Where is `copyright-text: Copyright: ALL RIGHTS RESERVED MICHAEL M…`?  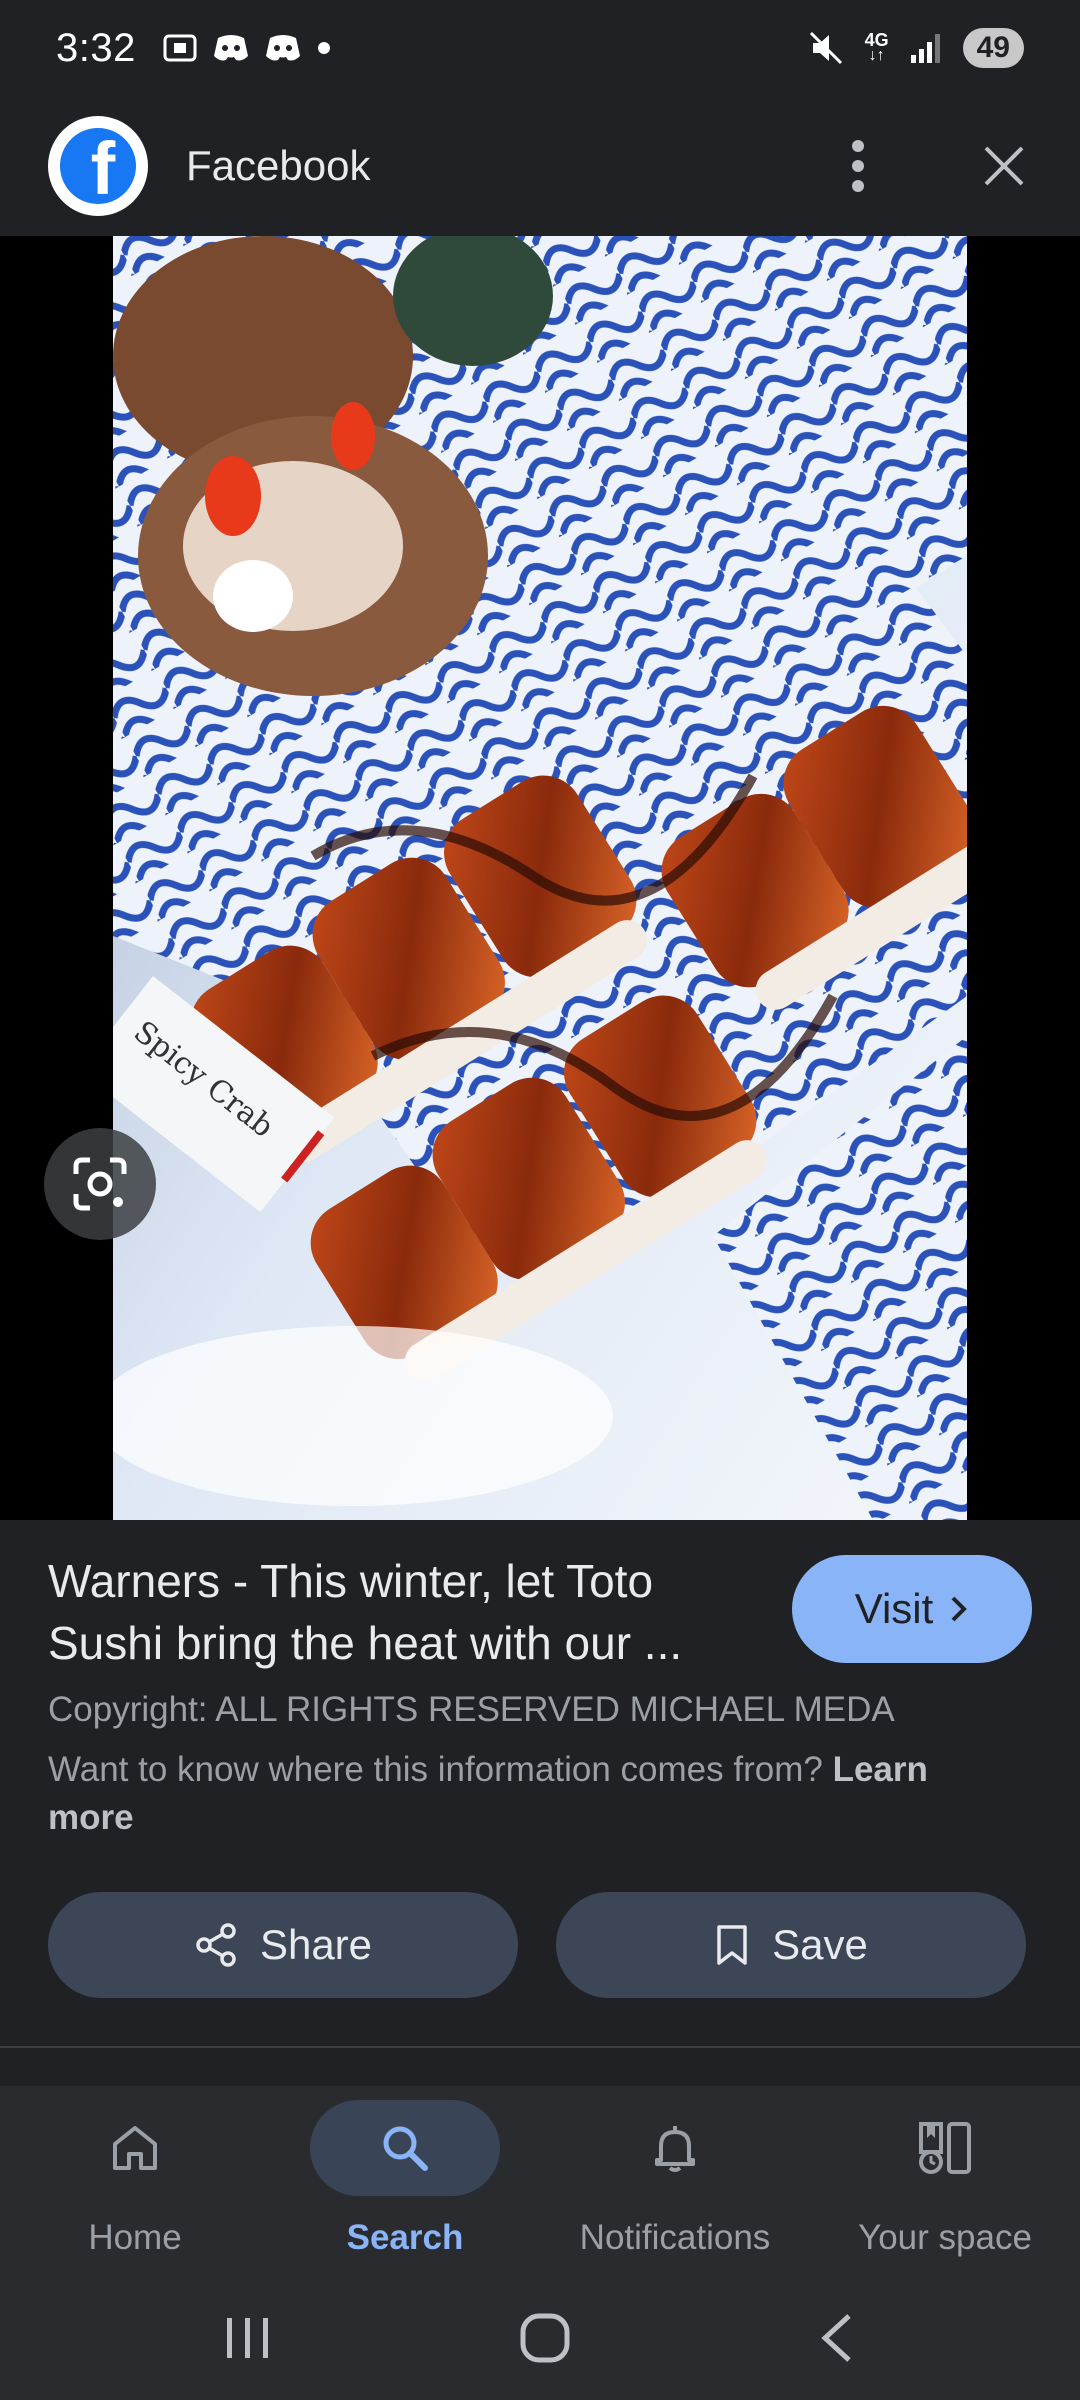 copyright-text: Copyright: ALL RIGHTS RESERVED MICHAEL M… is located at coordinates (471, 1709).